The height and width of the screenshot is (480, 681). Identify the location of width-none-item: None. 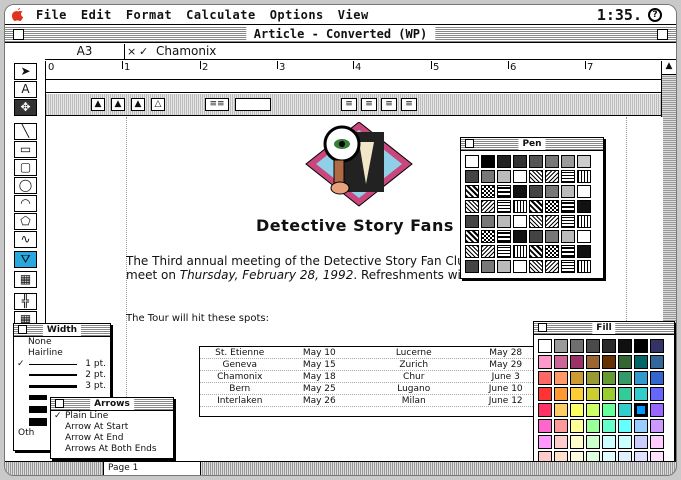
(62, 342).